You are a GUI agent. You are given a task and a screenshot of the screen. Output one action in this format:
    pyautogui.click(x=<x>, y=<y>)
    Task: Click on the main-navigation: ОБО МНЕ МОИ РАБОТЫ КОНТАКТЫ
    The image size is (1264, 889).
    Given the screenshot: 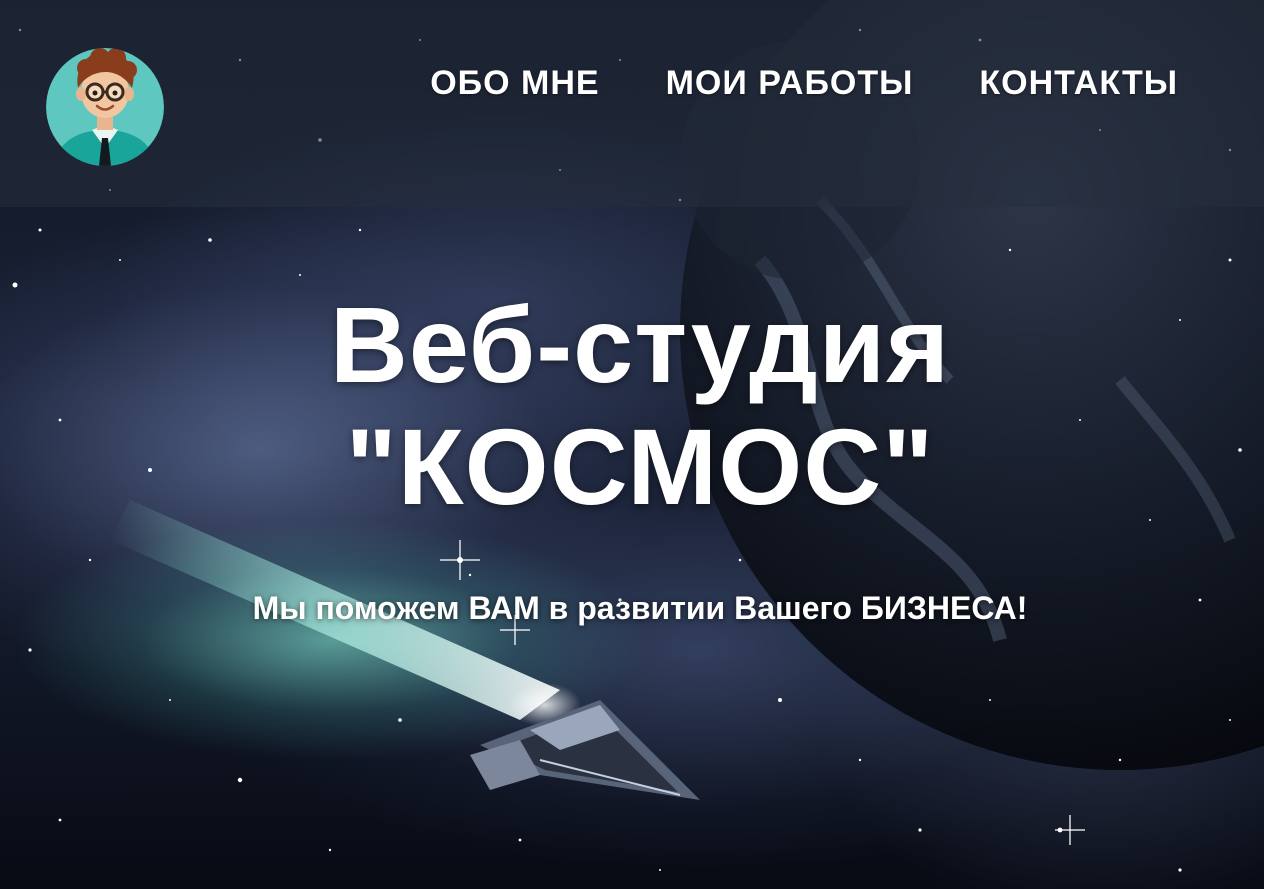 What is the action you would take?
    pyautogui.click(x=804, y=83)
    